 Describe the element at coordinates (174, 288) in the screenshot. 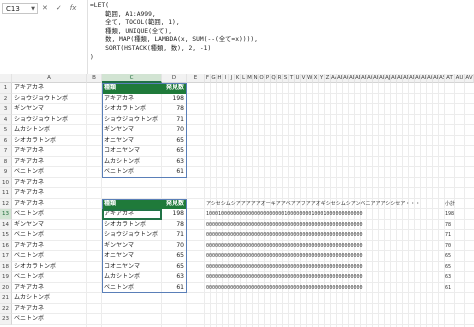

I see `table2-count-cell: 61` at that location.